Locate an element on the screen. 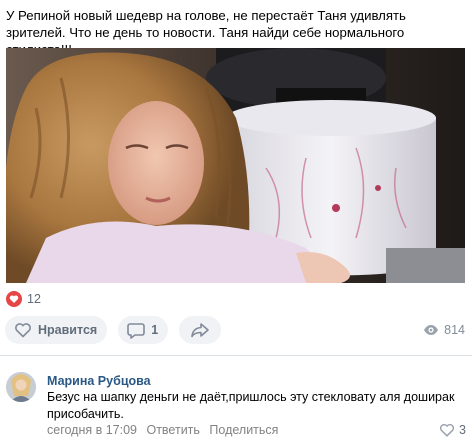 This screenshot has width=472, height=446. divider is located at coordinates (236, 355).